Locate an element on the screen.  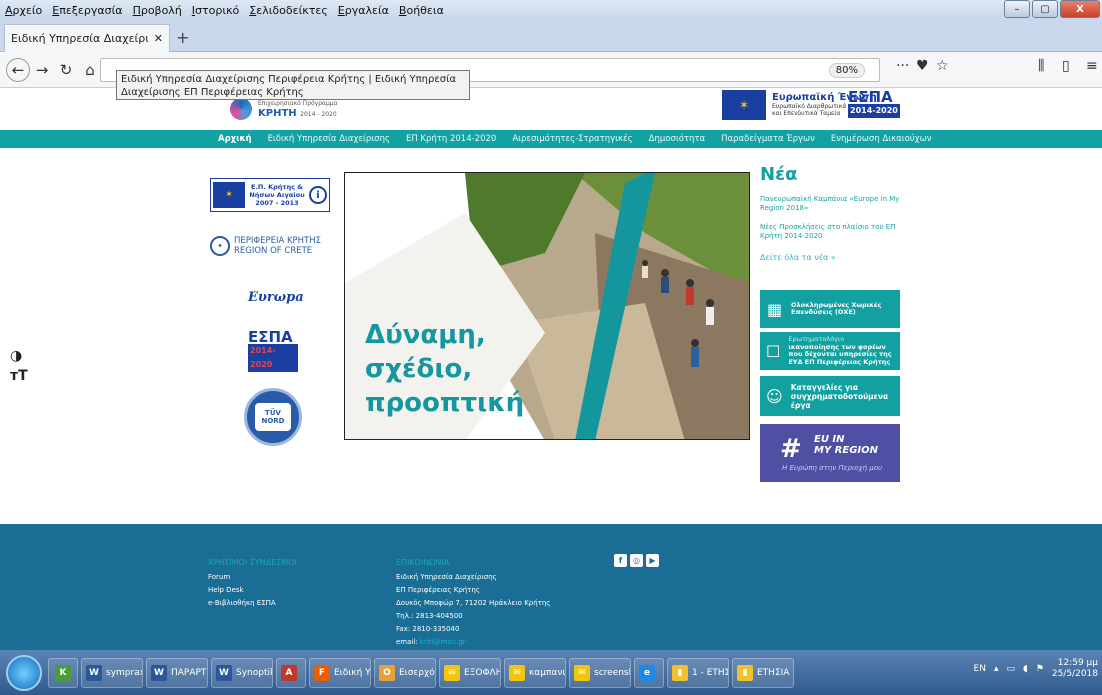
text-size-icon: тT is located at coordinates (19, 376).